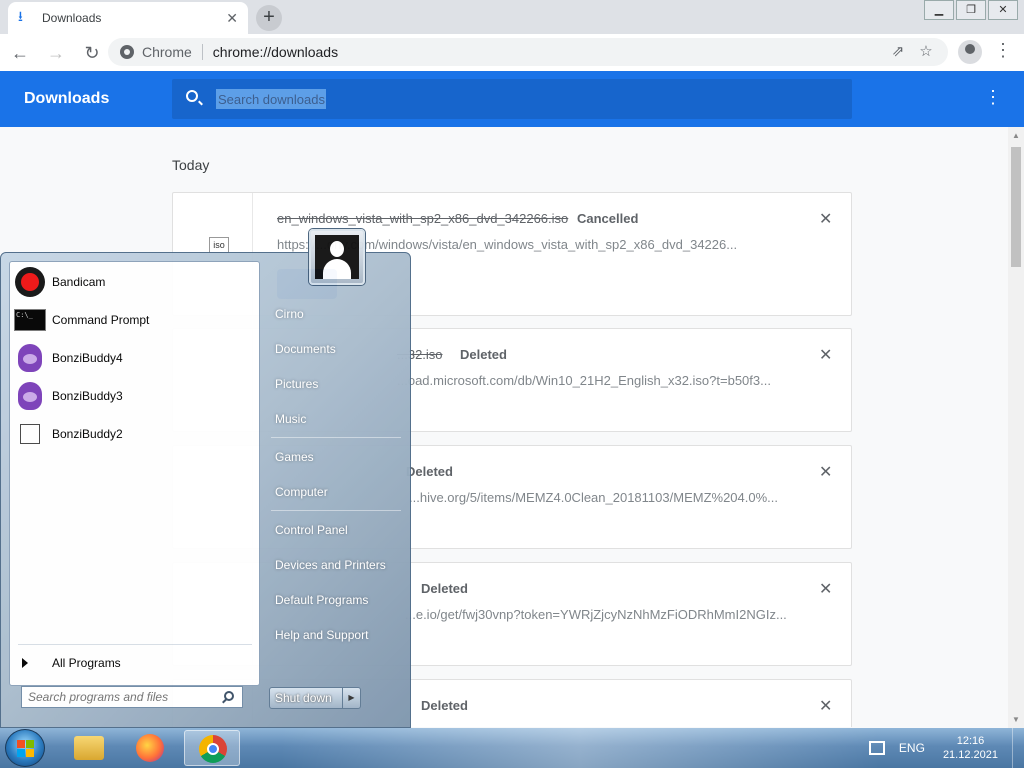 This screenshot has height=768, width=1024. I want to click on site-name: Chrome, so click(167, 52).